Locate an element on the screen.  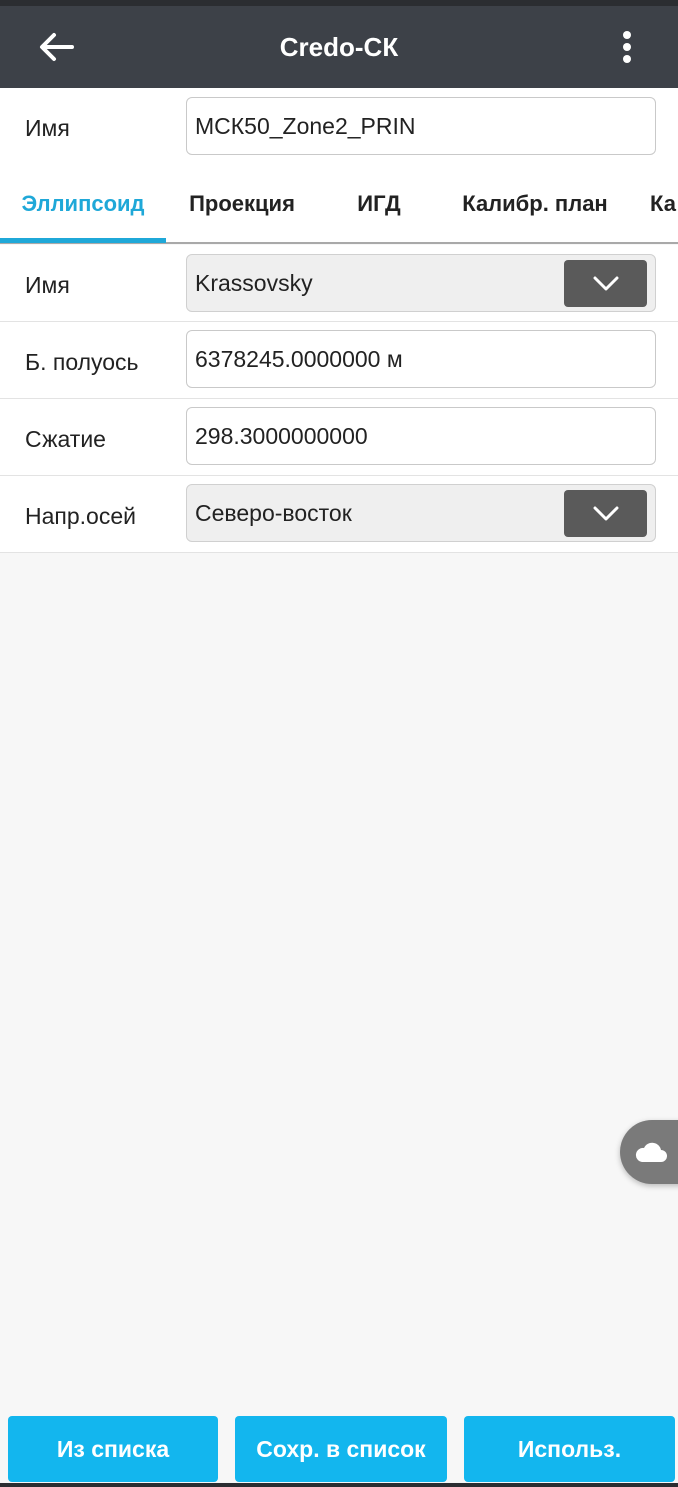
cloud-sync-button is located at coordinates (649, 1152).